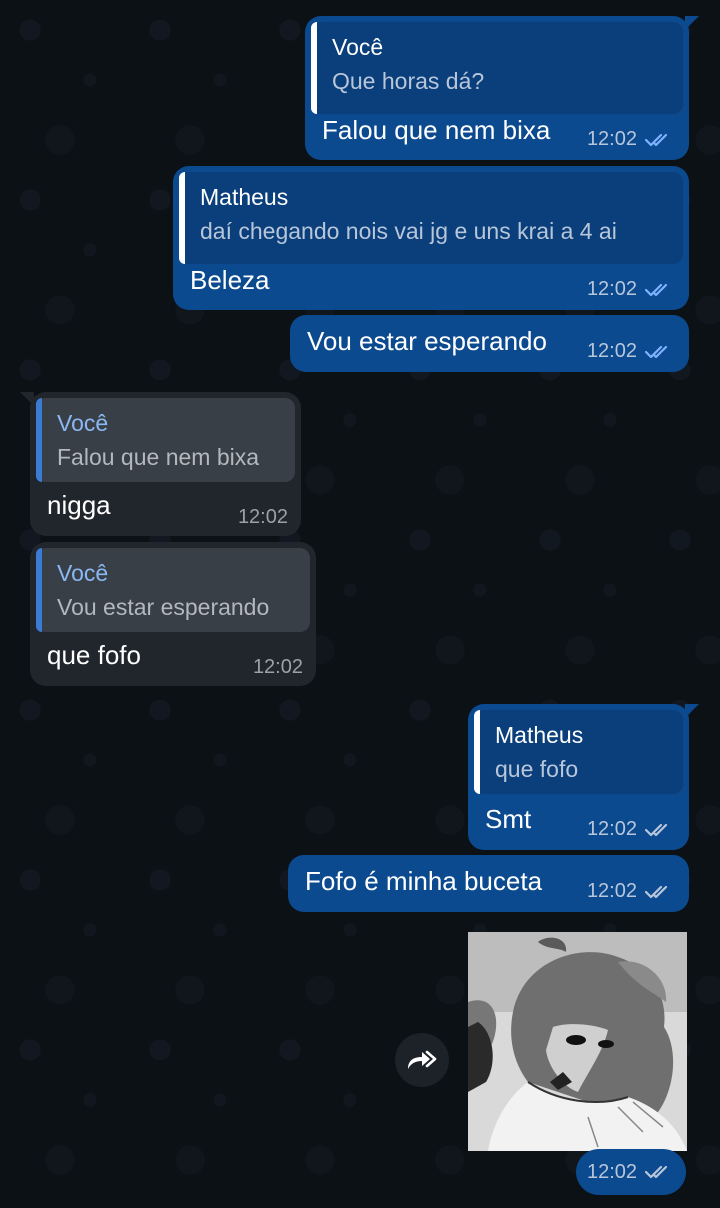 The image size is (720, 1208). I want to click on forward-arrow-glyph, so click(422, 1059).